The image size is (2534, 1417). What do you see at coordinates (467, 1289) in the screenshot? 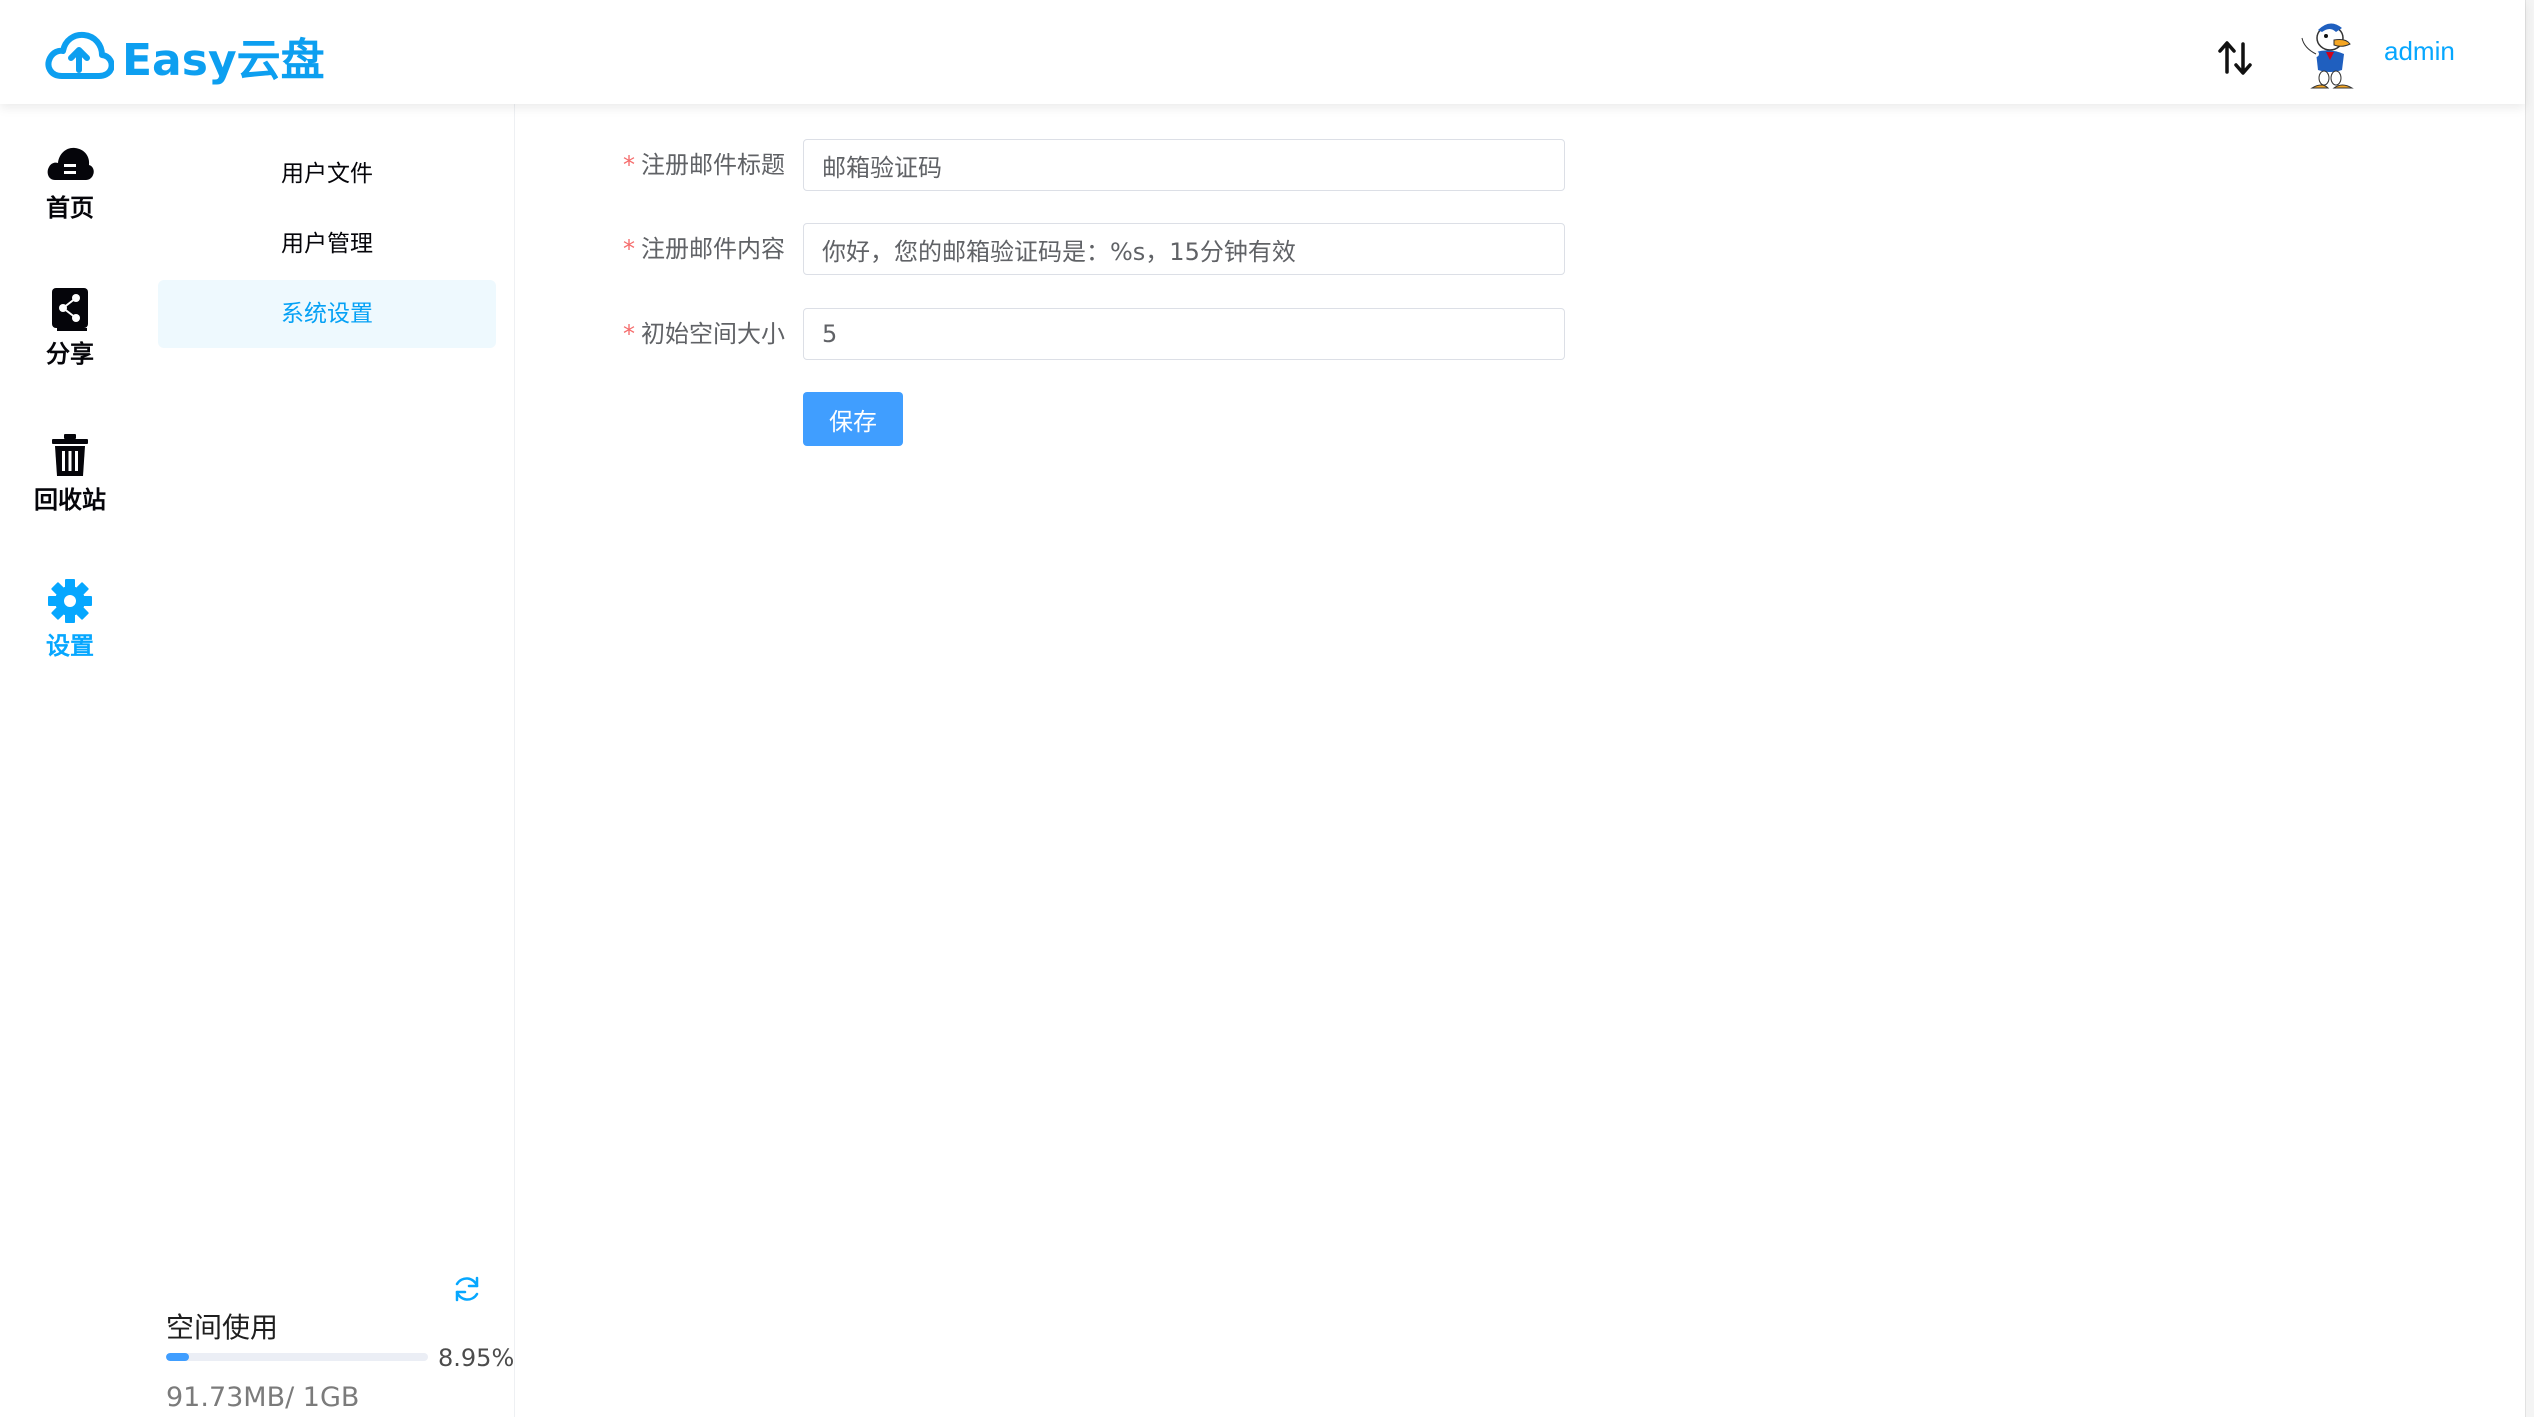
I see `refresh-icon` at bounding box center [467, 1289].